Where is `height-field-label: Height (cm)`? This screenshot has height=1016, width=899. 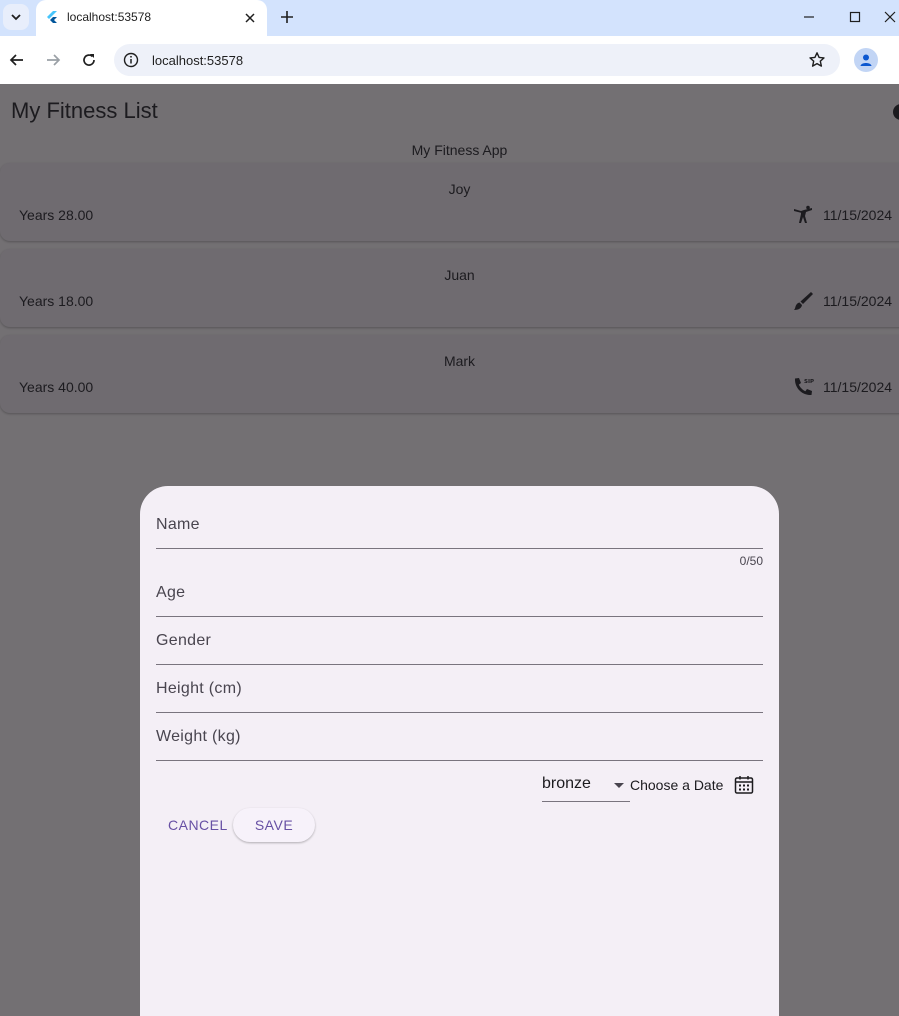 height-field-label: Height (cm) is located at coordinates (199, 688).